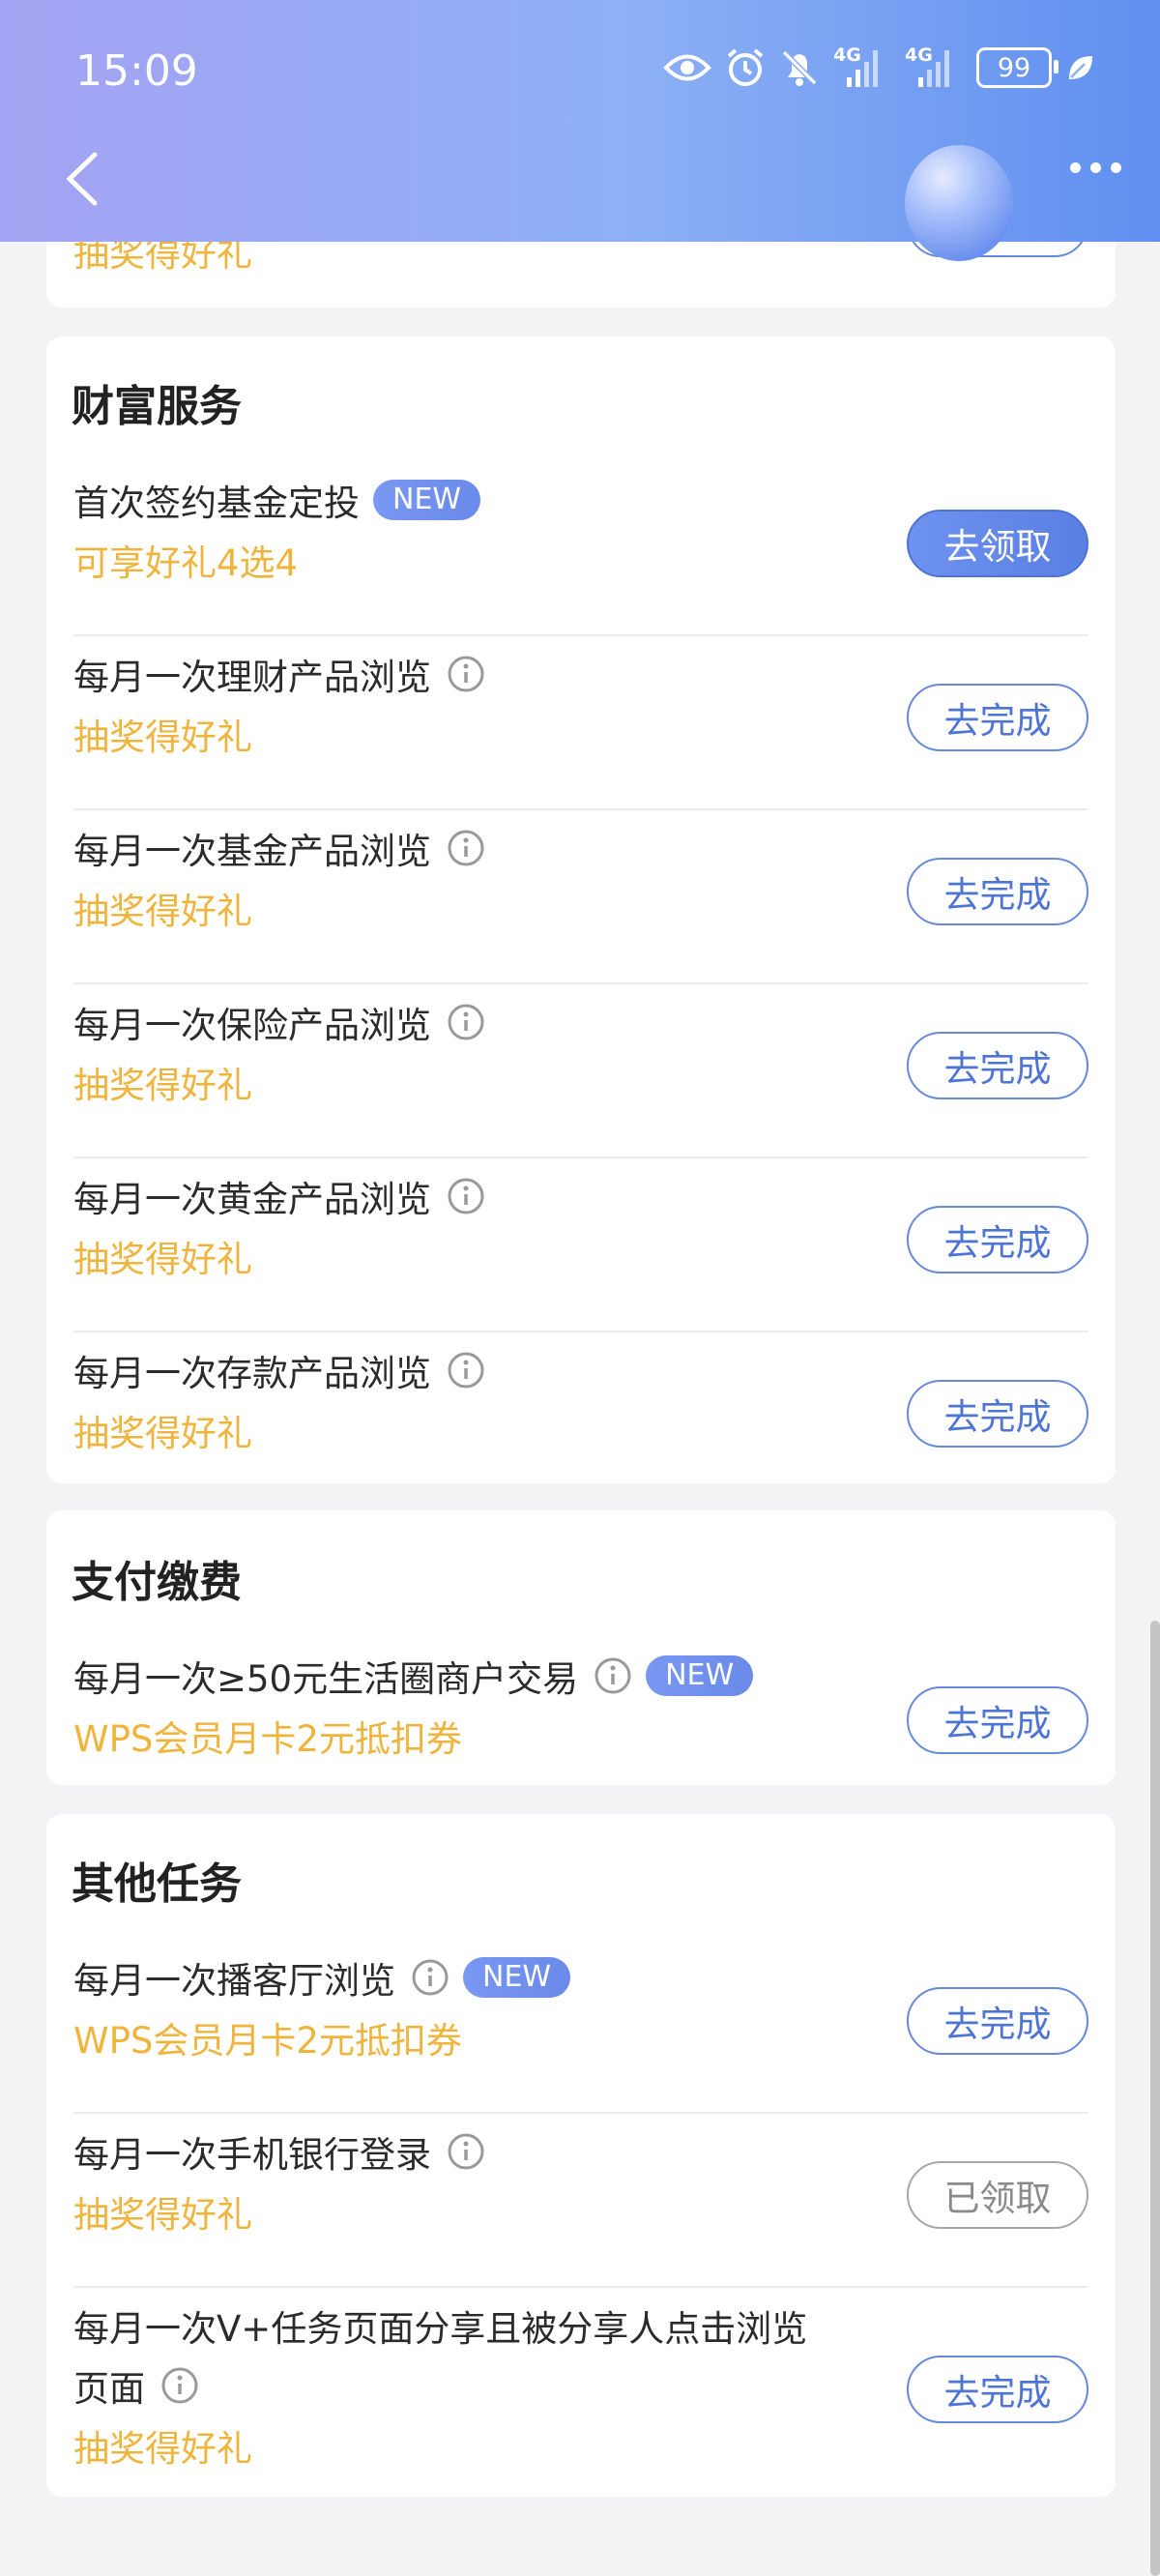  Describe the element at coordinates (234, 1981) in the screenshot. I see `task-name: 每月一次播客厅浏览` at that location.